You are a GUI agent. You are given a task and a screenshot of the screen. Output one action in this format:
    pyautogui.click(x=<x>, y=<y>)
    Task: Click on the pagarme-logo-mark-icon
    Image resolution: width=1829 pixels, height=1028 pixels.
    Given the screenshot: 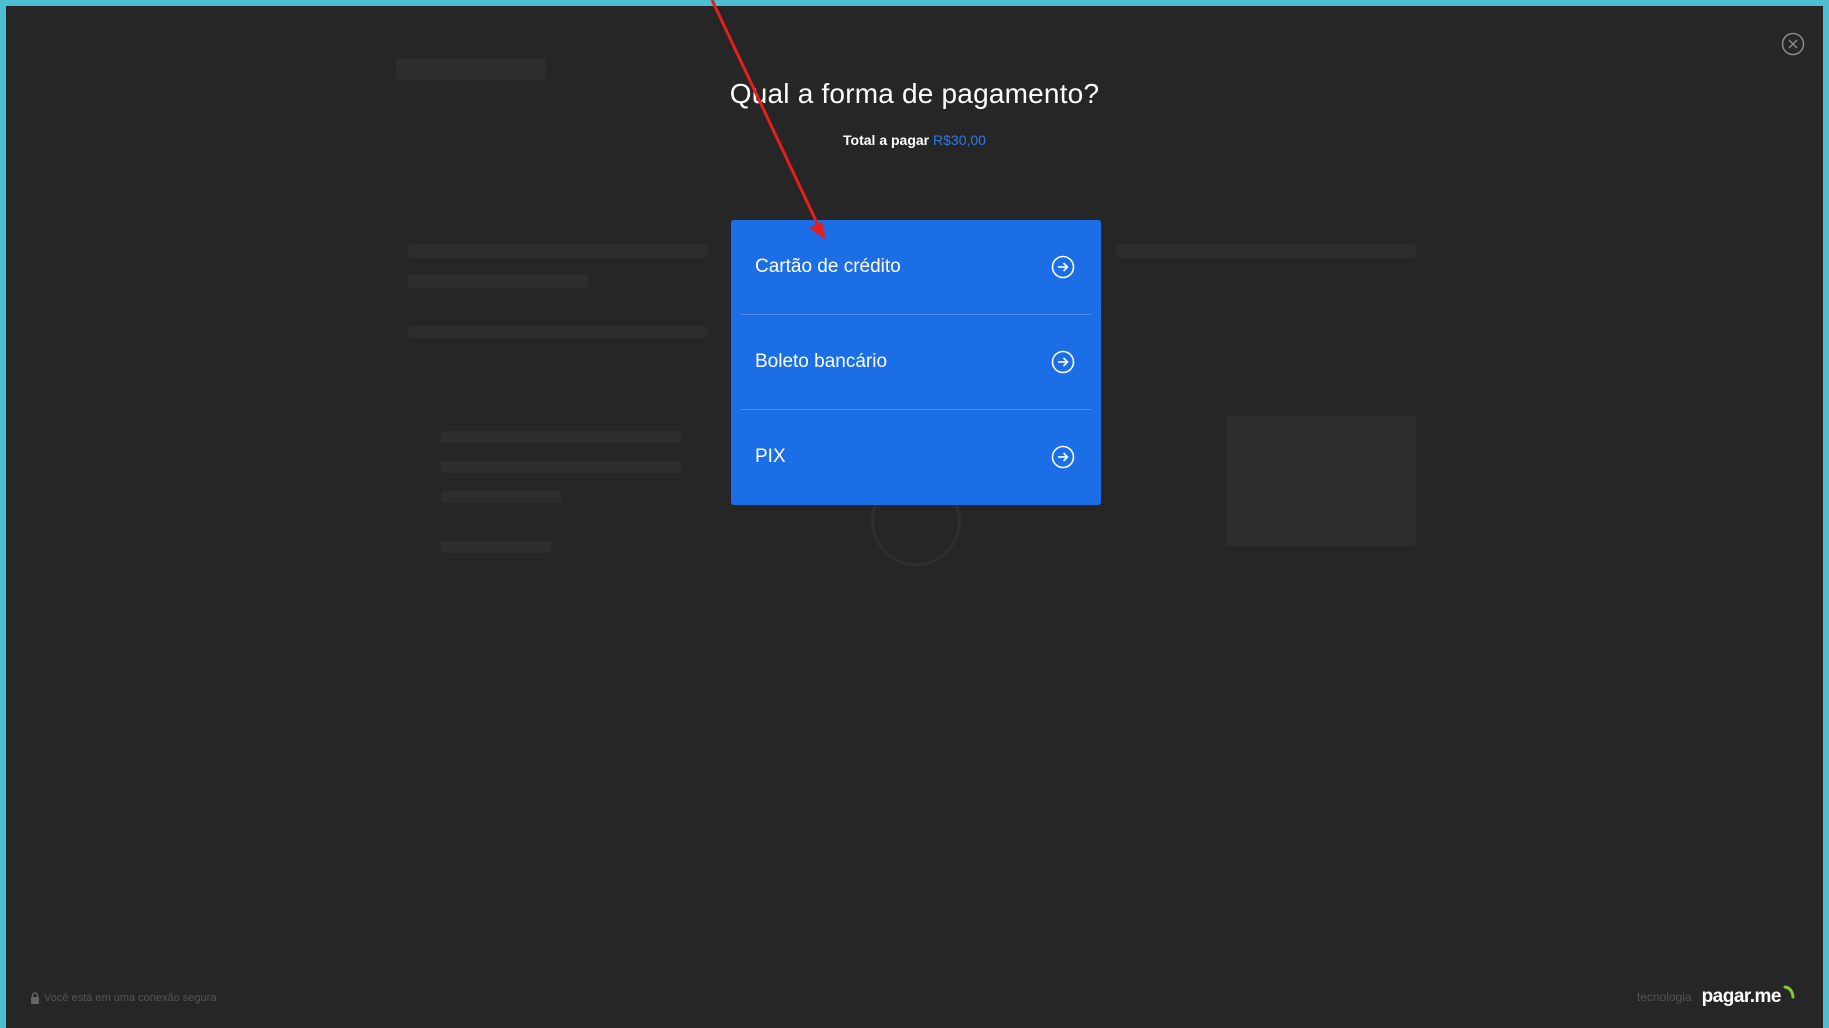 What is the action you would take?
    pyautogui.click(x=1789, y=992)
    